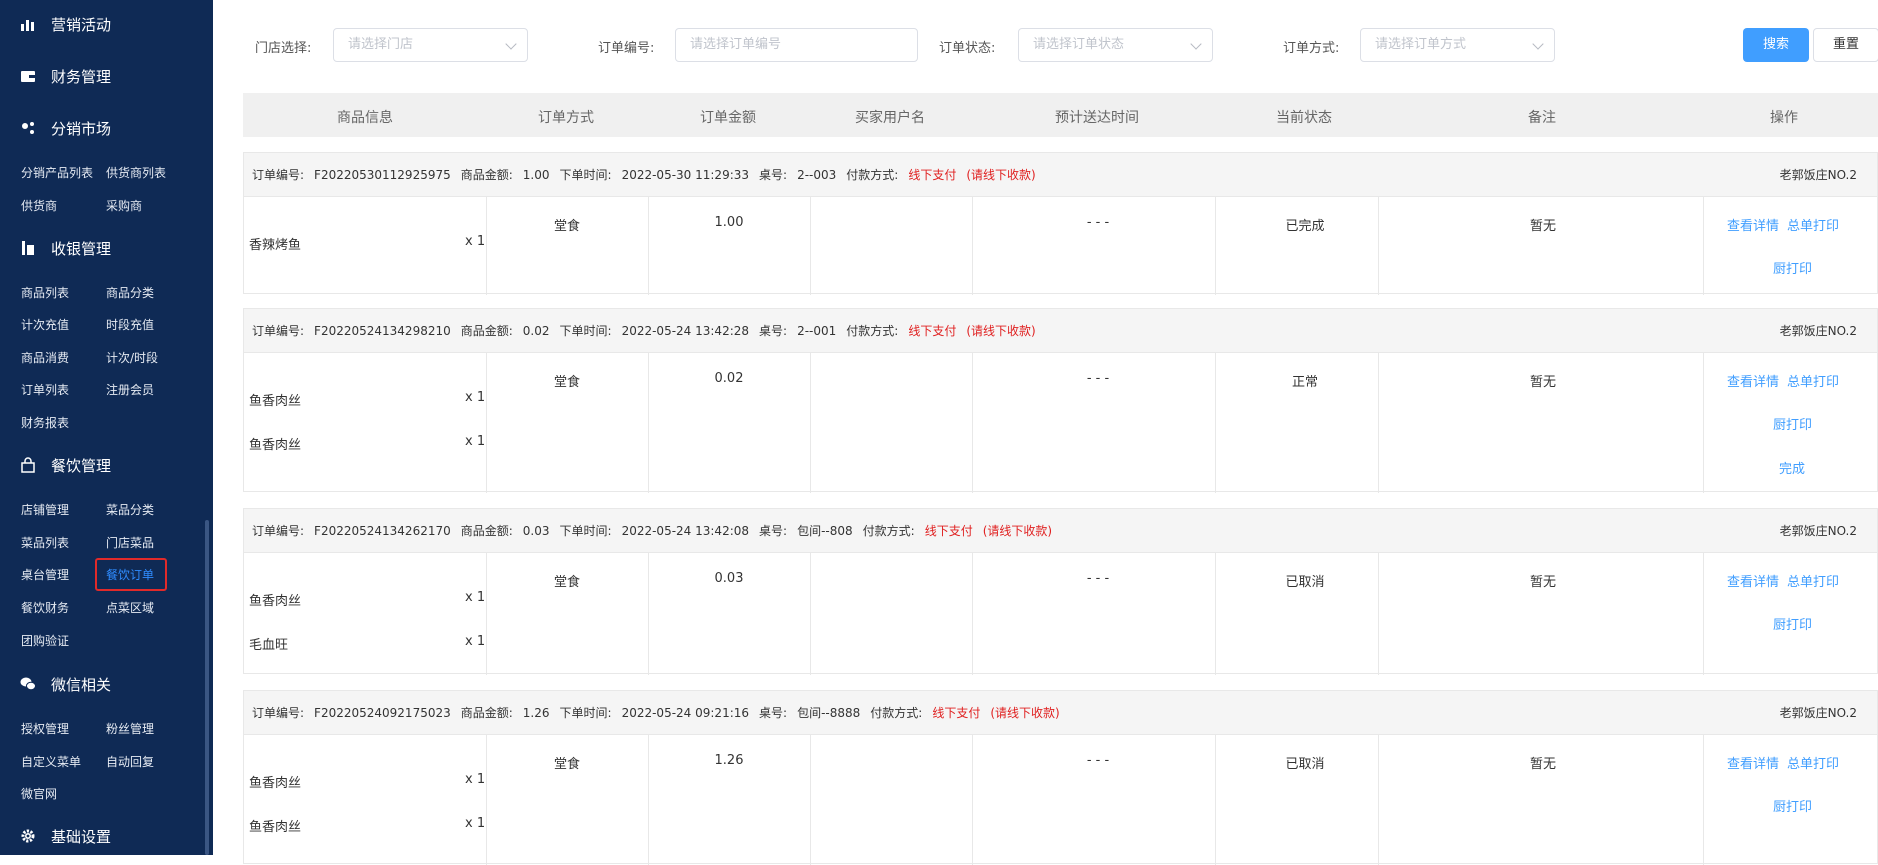  I want to click on search-button: 搜索, so click(1776, 45).